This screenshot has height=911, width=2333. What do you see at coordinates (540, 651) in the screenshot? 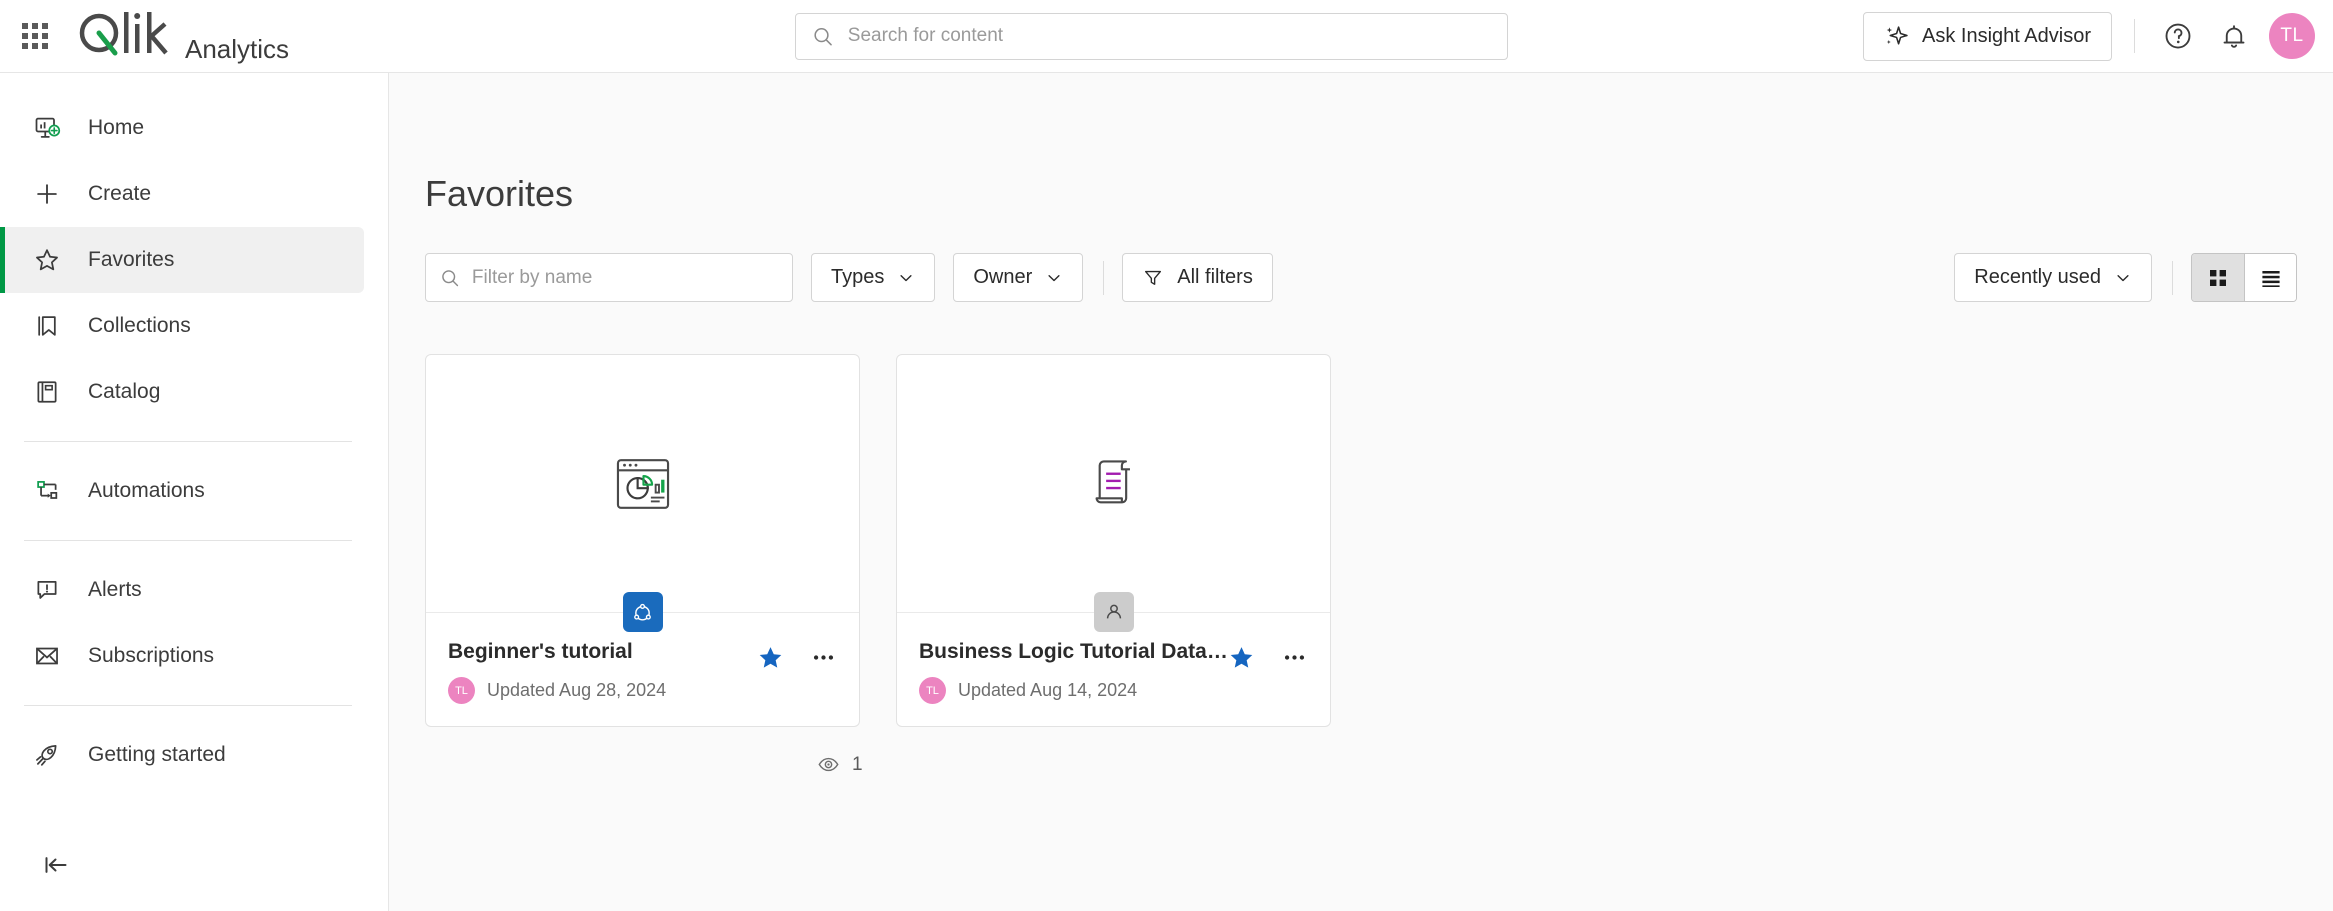
I see `card-title: Beginner's tutorial` at bounding box center [540, 651].